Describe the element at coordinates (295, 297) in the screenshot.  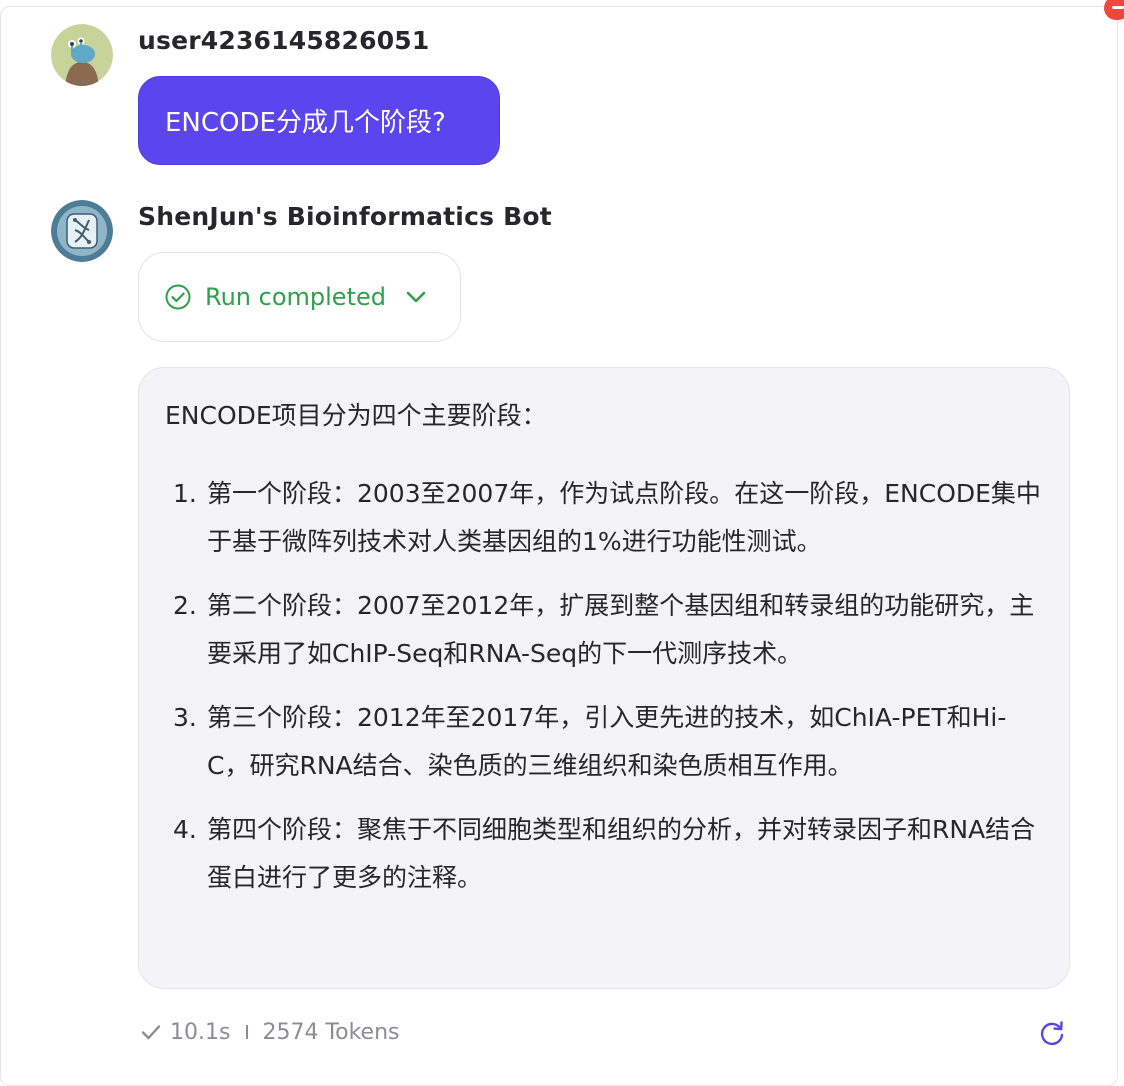
I see `run-status-label: Run completed` at that location.